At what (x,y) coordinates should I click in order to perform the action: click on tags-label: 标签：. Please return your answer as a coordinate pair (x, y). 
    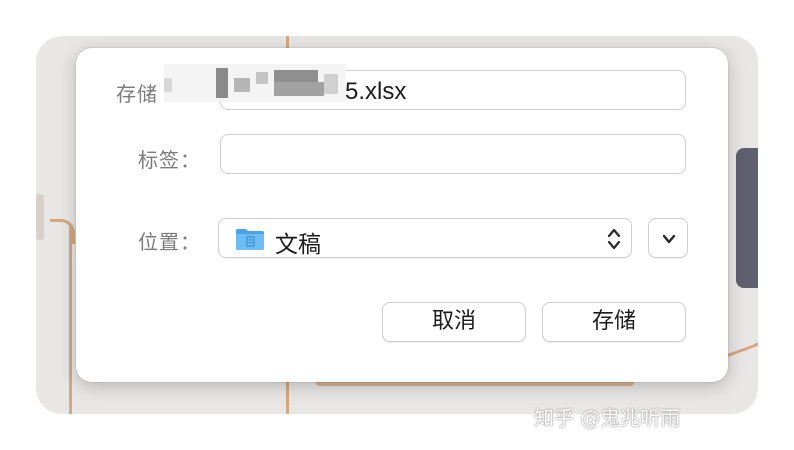
    Looking at the image, I should click on (169, 160).